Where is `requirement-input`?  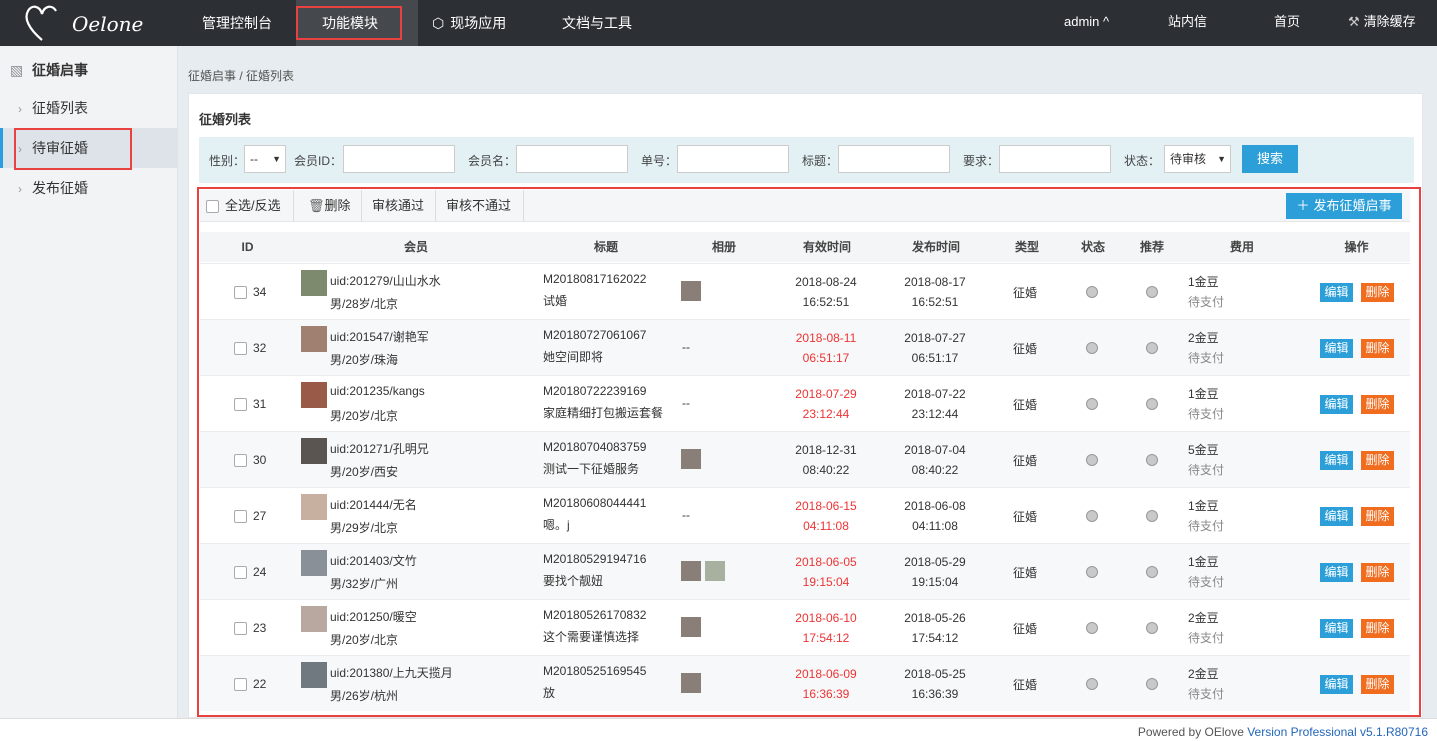 requirement-input is located at coordinates (1055, 159).